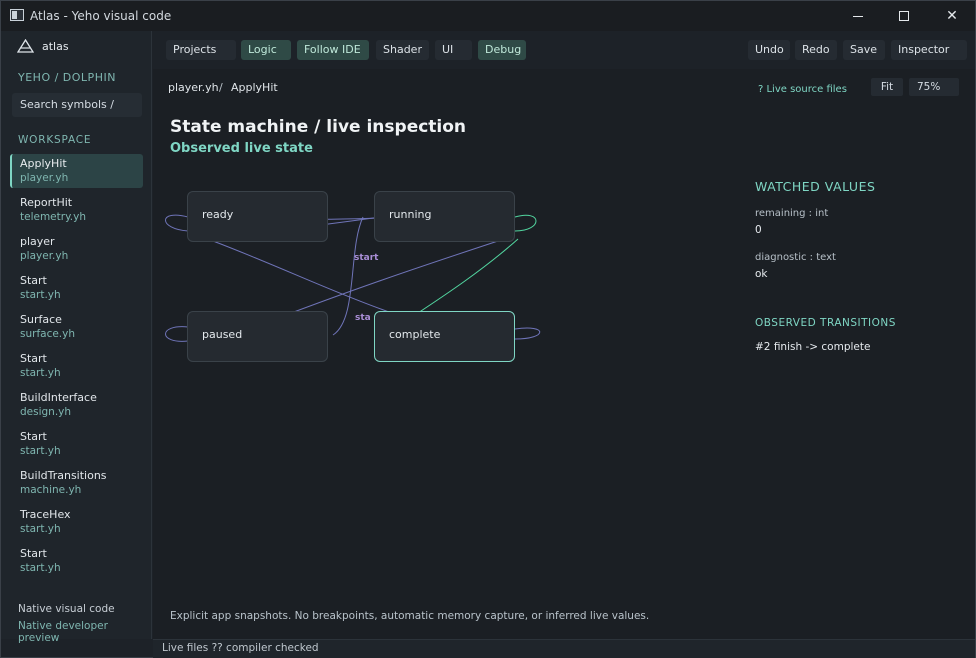 The height and width of the screenshot is (658, 976). Describe the element at coordinates (792, 213) in the screenshot. I see `watched-name-remaining: remaining : int` at that location.